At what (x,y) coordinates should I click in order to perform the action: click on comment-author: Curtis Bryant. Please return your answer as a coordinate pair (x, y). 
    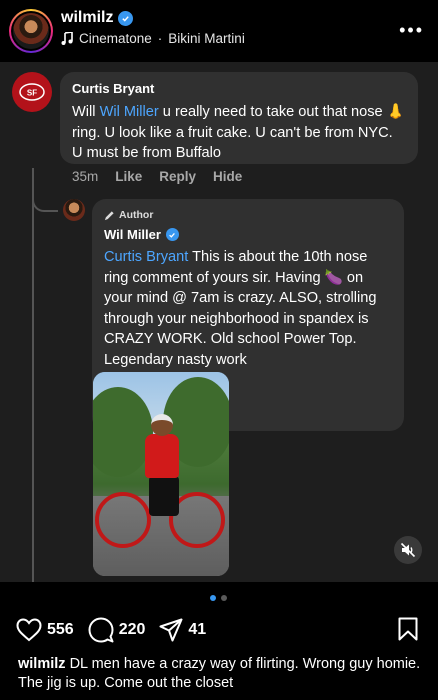
    Looking at the image, I should click on (239, 88).